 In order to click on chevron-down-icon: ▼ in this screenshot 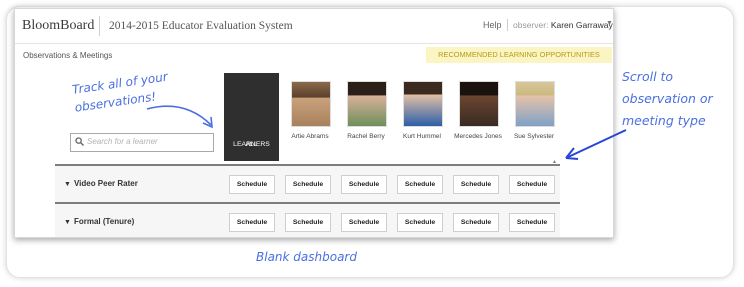, I will do `click(609, 23)`.